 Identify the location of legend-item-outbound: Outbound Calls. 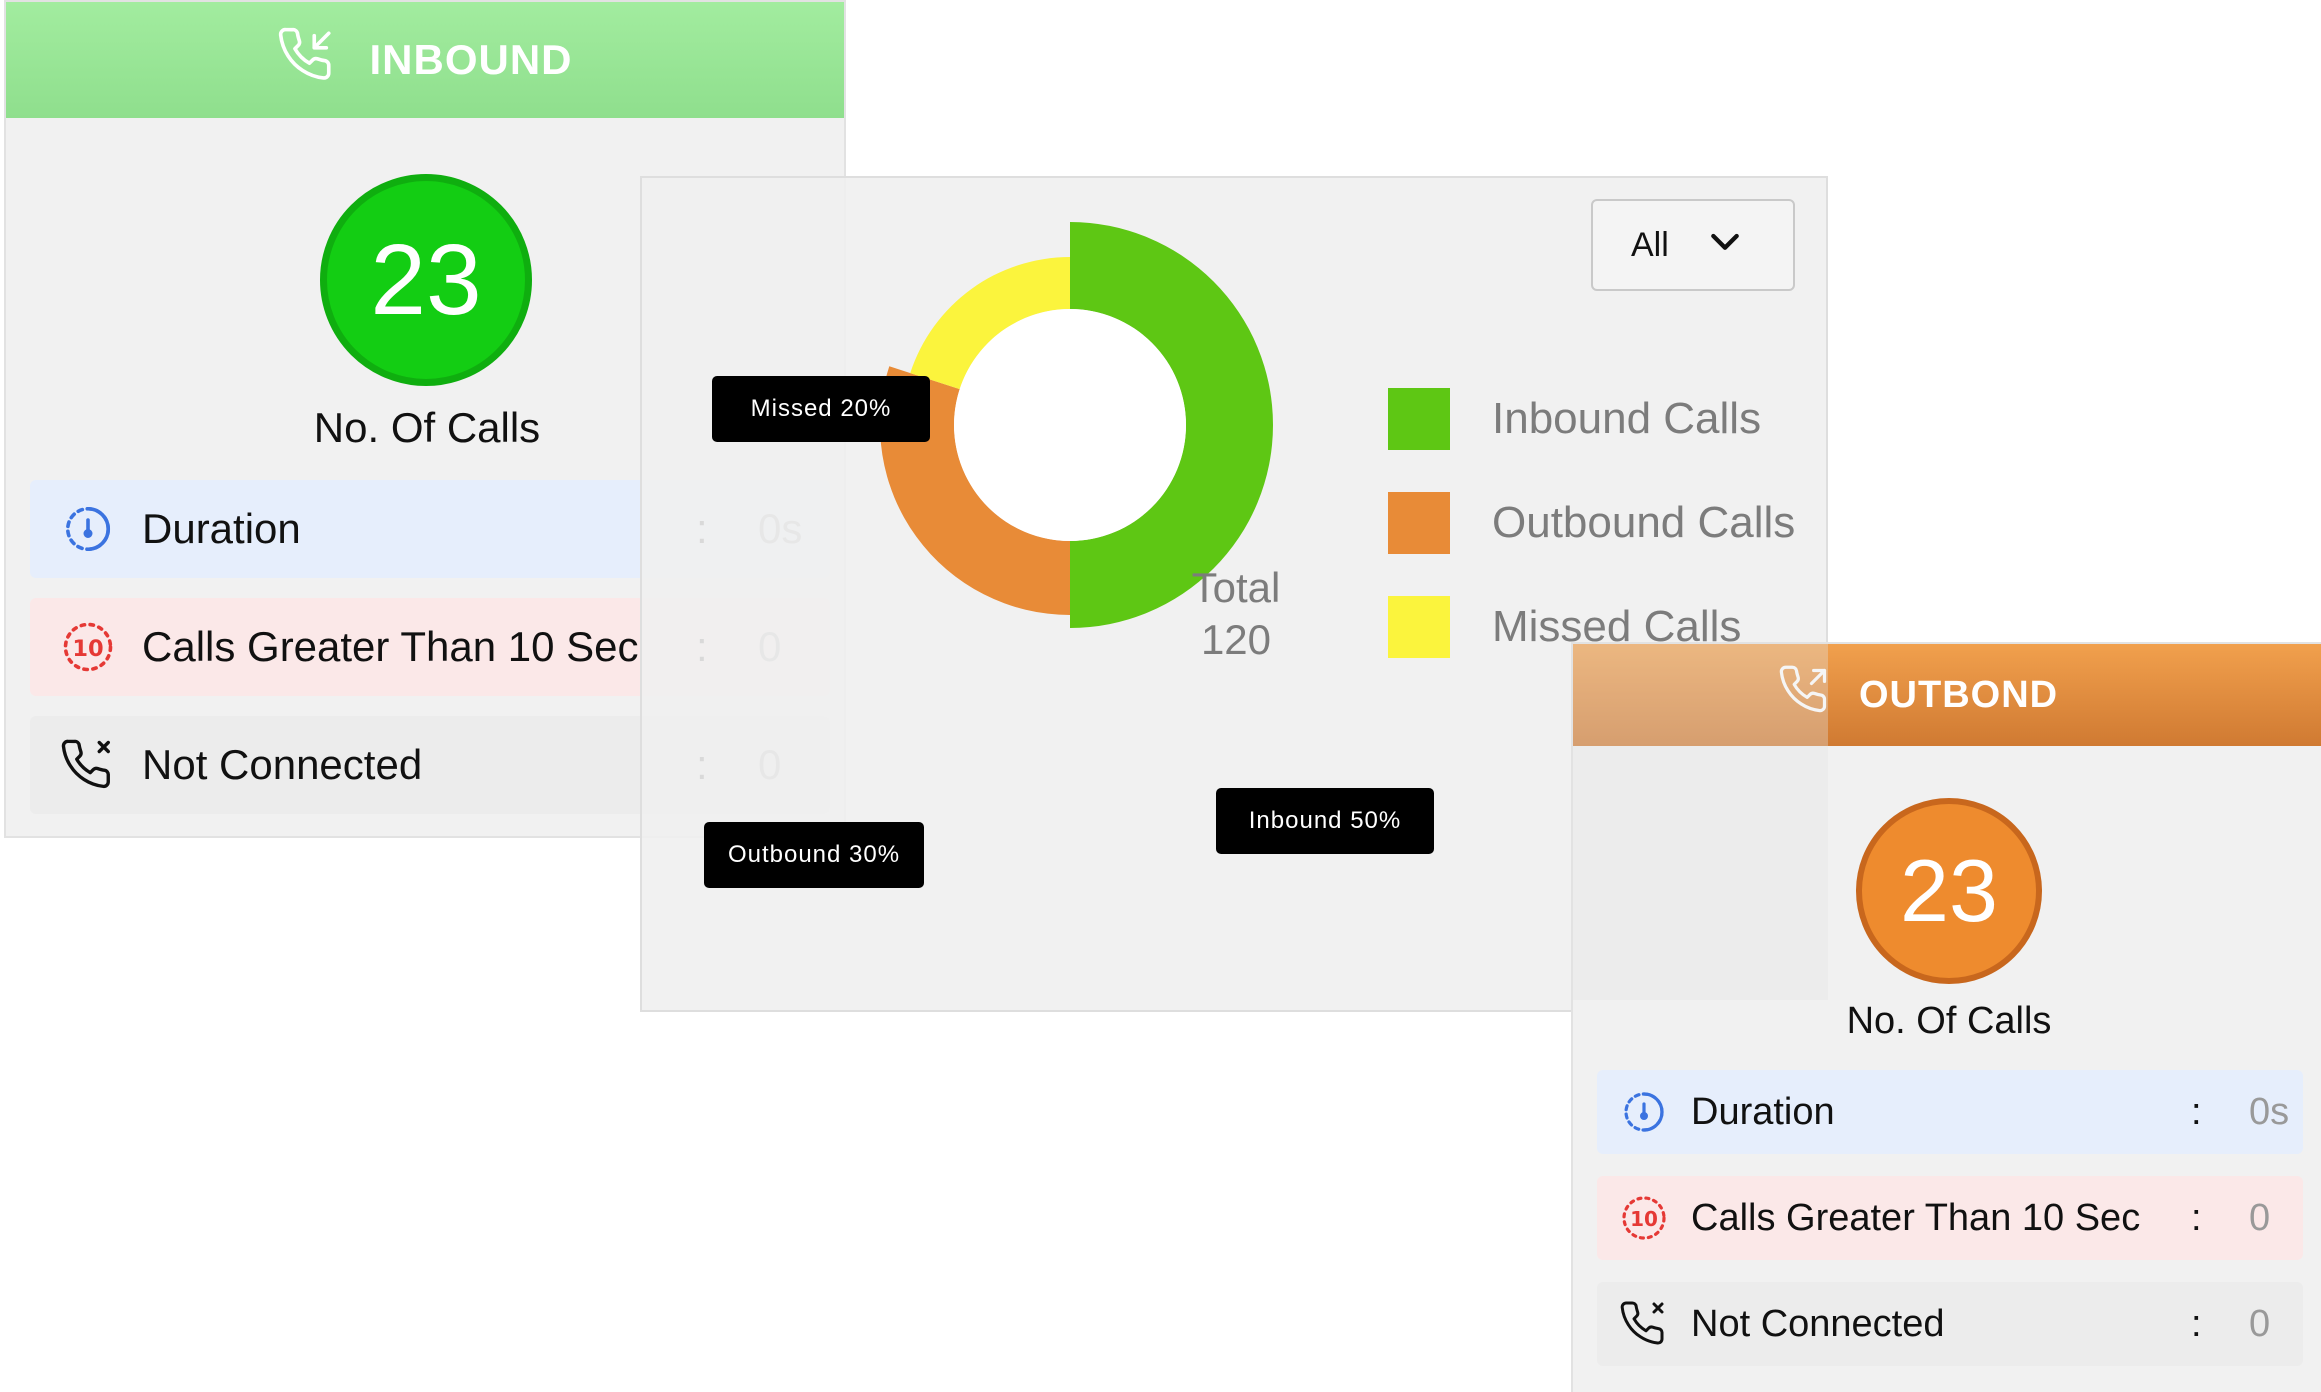
(1591, 523).